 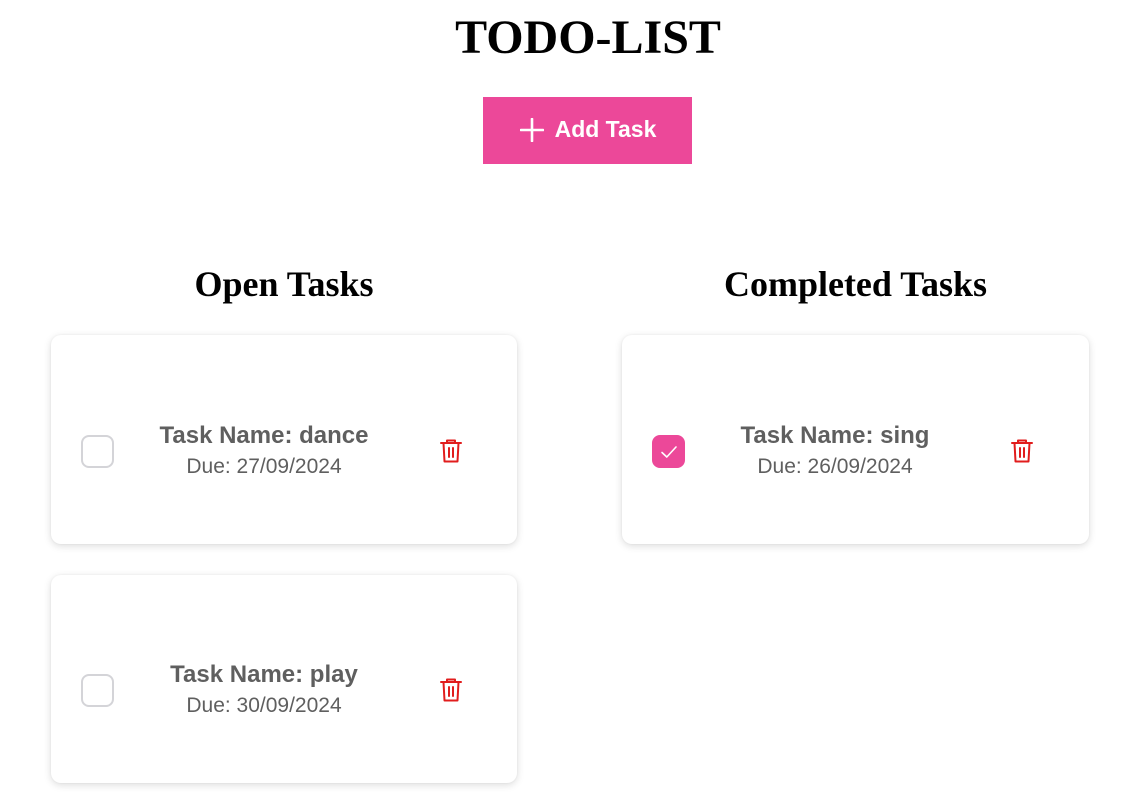 I want to click on task-name: Task Name: play, so click(x=264, y=674).